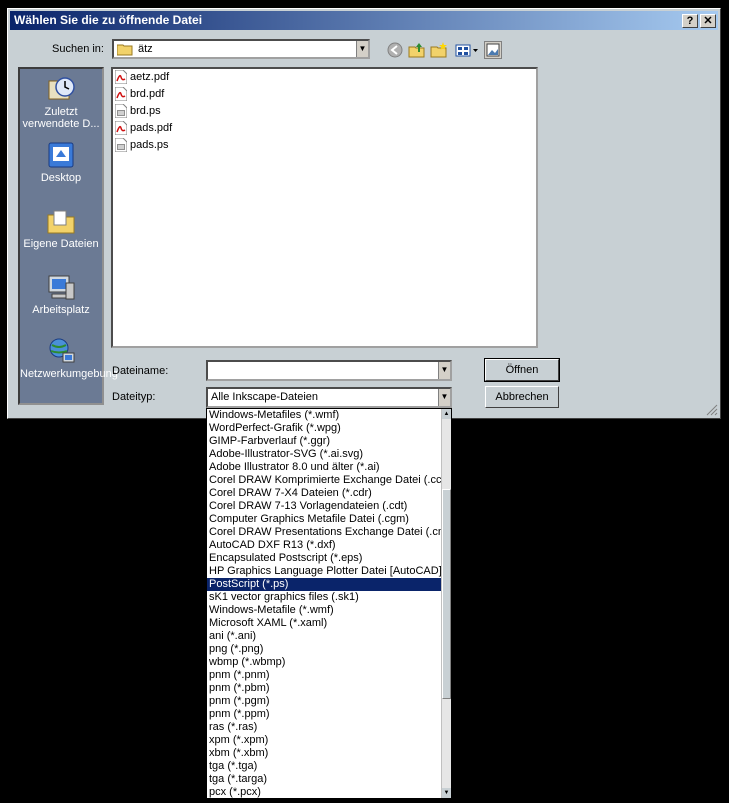 Image resolution: width=729 pixels, height=803 pixels. Describe the element at coordinates (324, 675) in the screenshot. I see `filetype-option: pnm (*.pnm)` at that location.